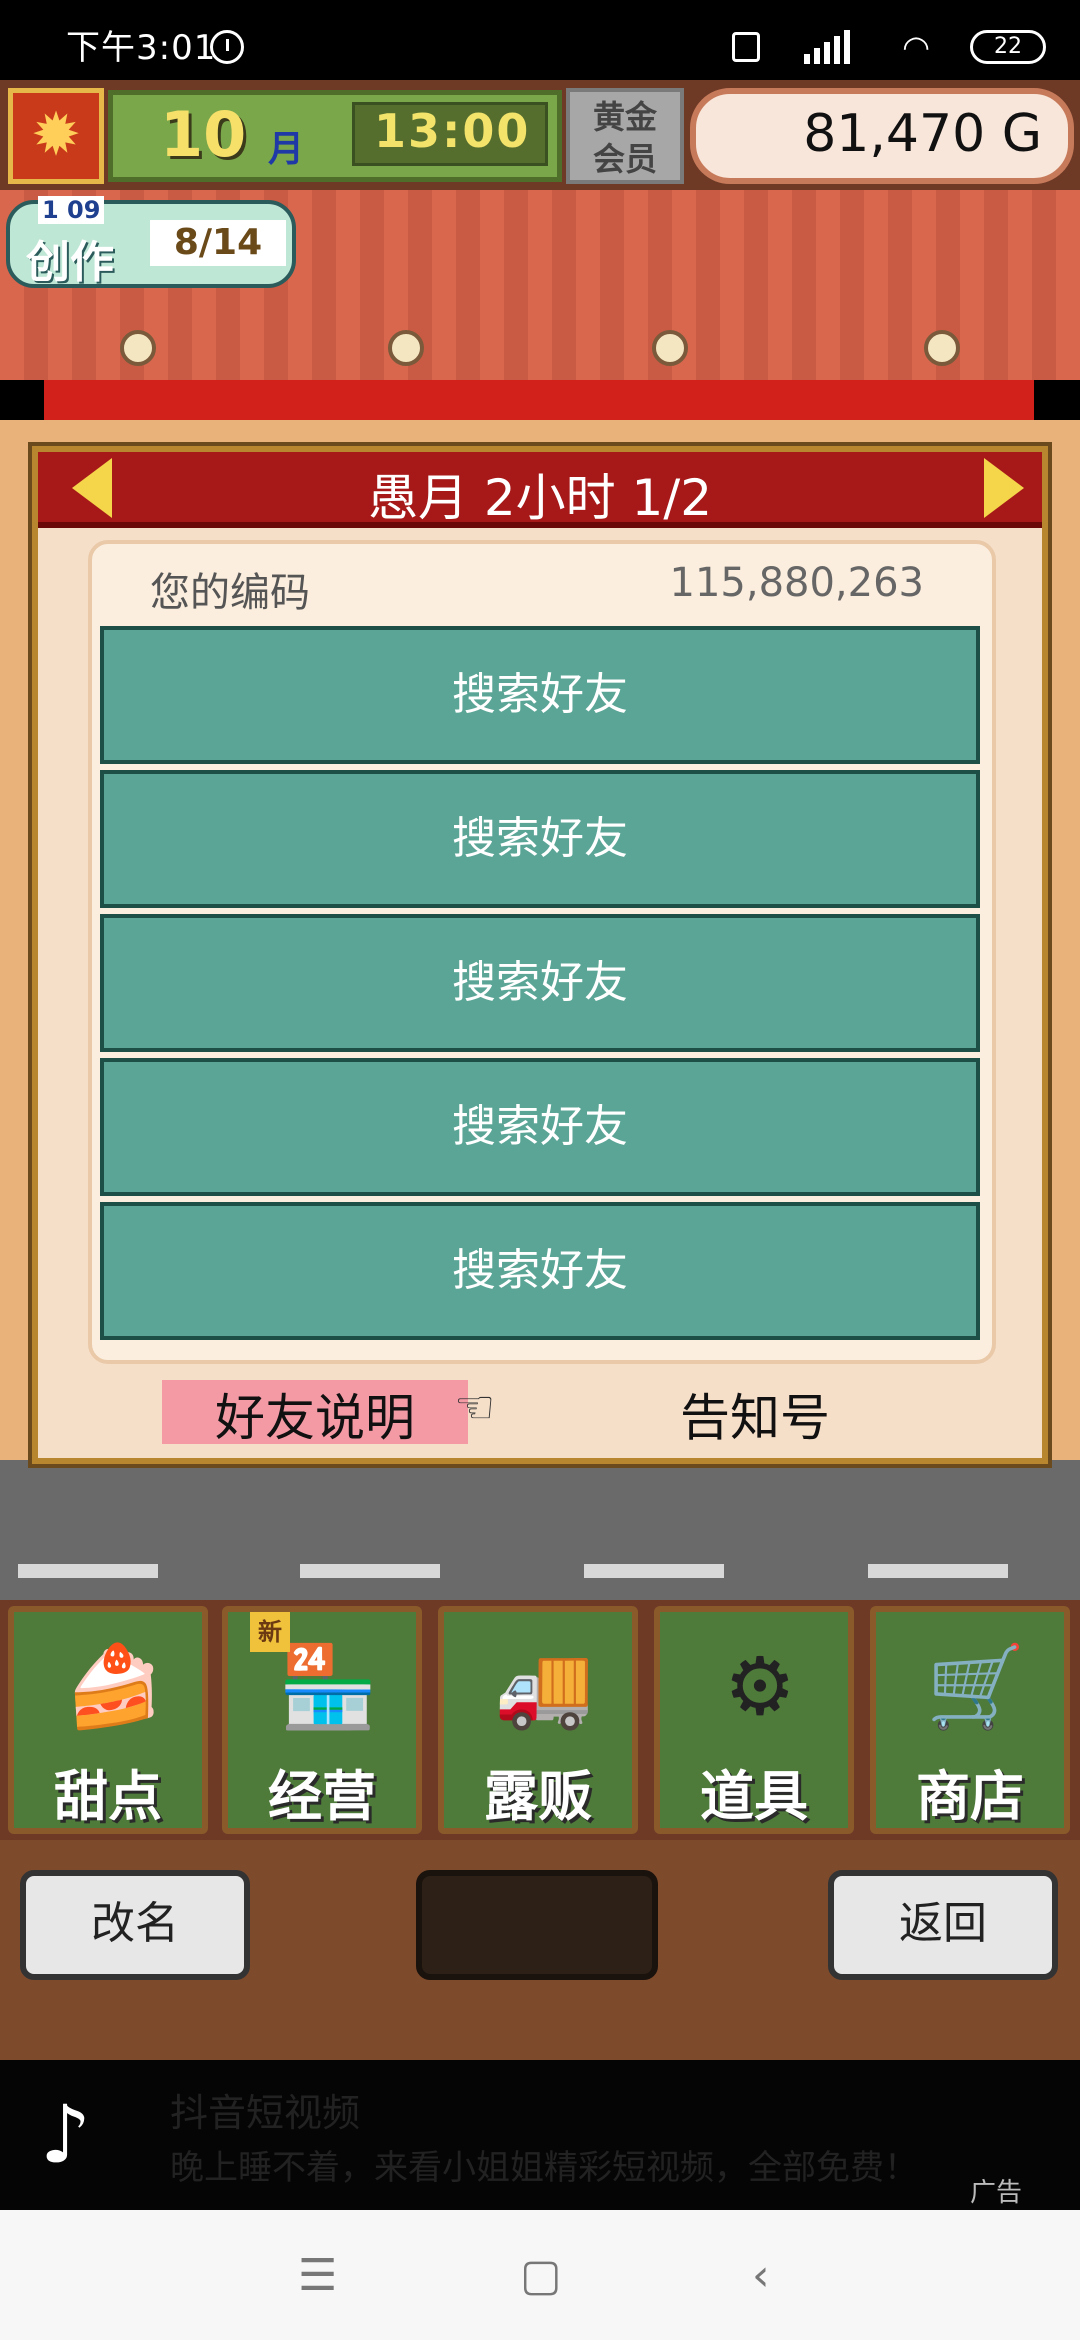 This screenshot has height=2340, width=1080. I want to click on money-amount: 81,470 G, so click(922, 134).